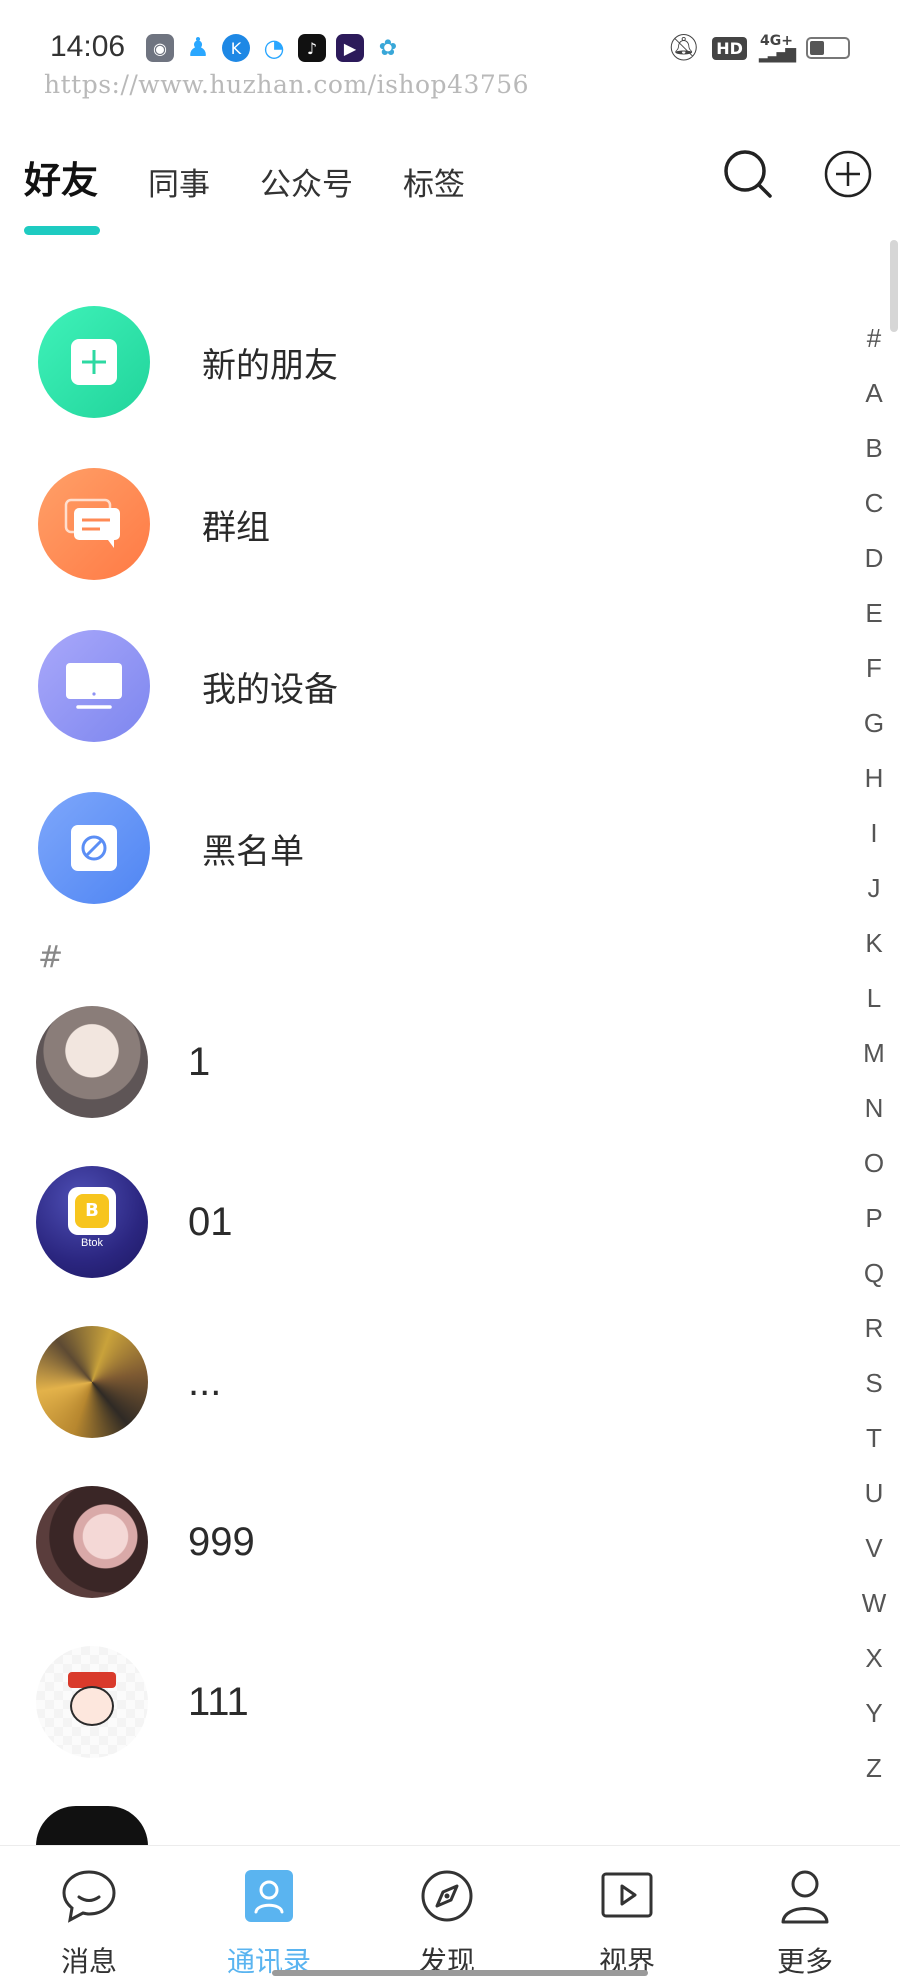 The width and height of the screenshot is (900, 1980). What do you see at coordinates (729, 48) in the screenshot?
I see `hd-badge: HD` at bounding box center [729, 48].